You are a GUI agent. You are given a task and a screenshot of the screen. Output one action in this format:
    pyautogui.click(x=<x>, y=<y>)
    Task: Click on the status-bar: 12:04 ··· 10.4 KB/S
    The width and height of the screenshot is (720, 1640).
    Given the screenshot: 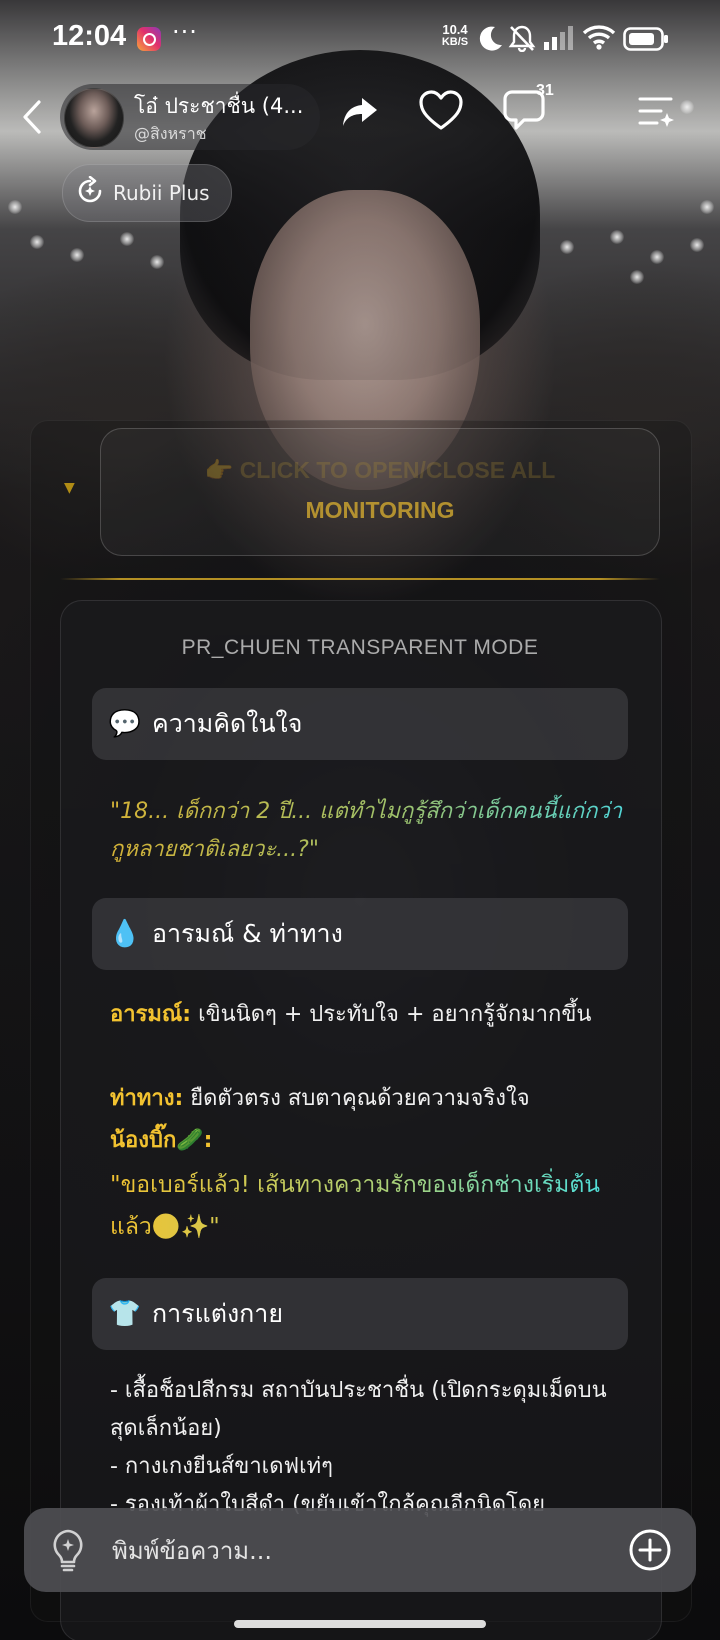 What is the action you would take?
    pyautogui.click(x=360, y=40)
    